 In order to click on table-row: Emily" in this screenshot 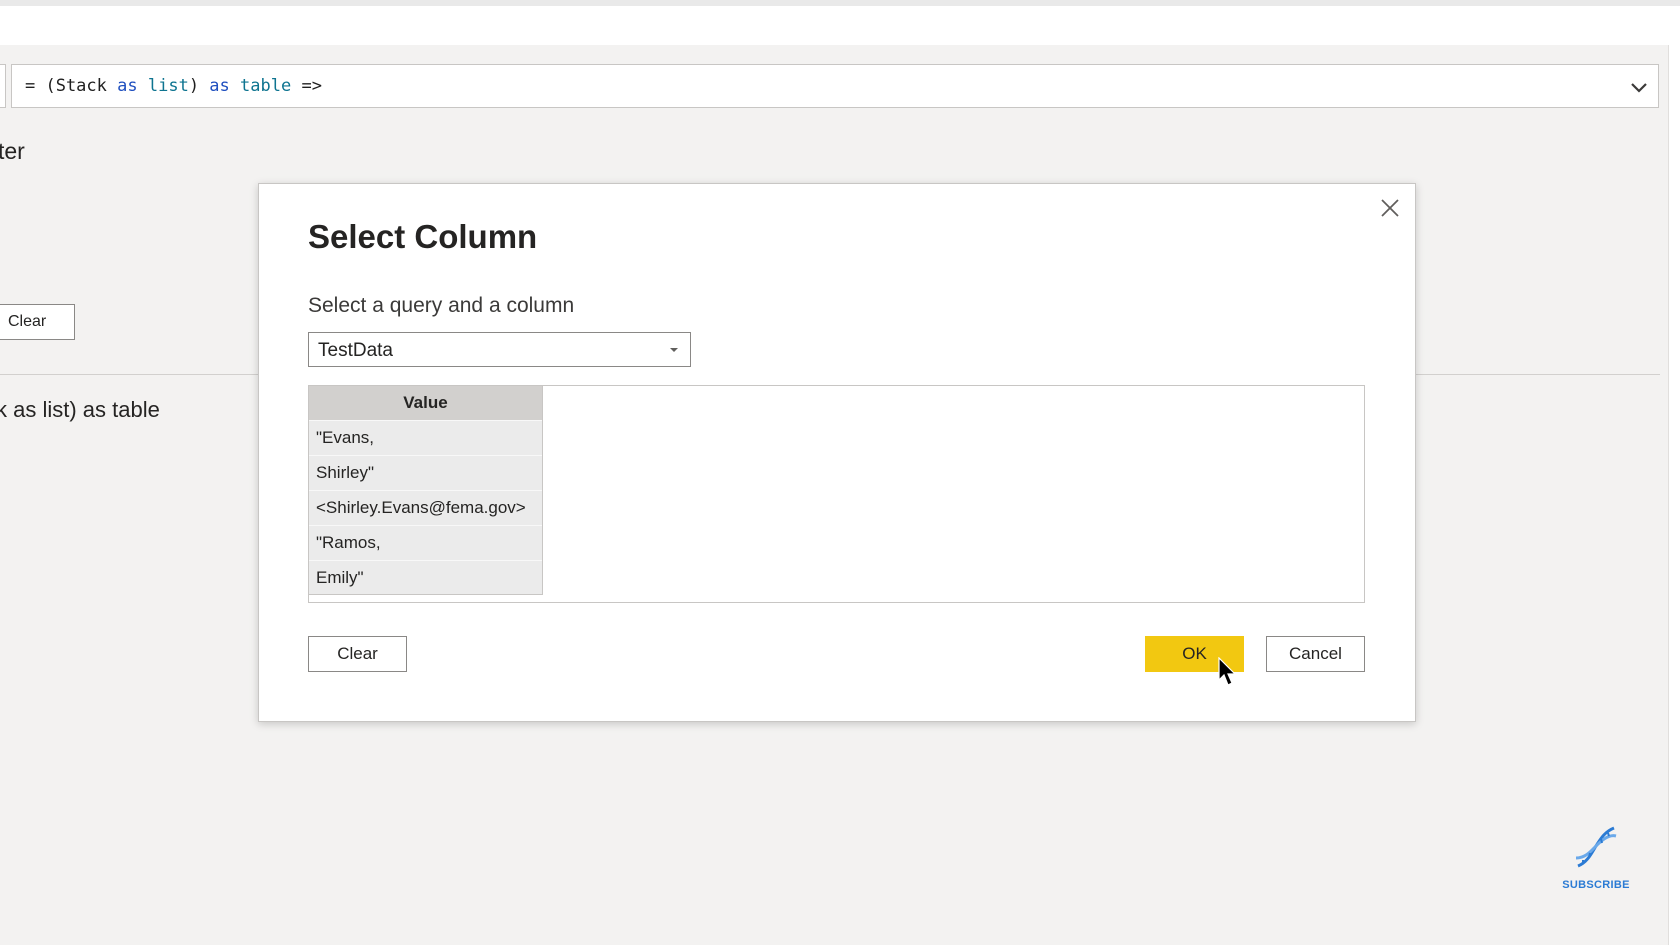, I will do `click(425, 577)`.